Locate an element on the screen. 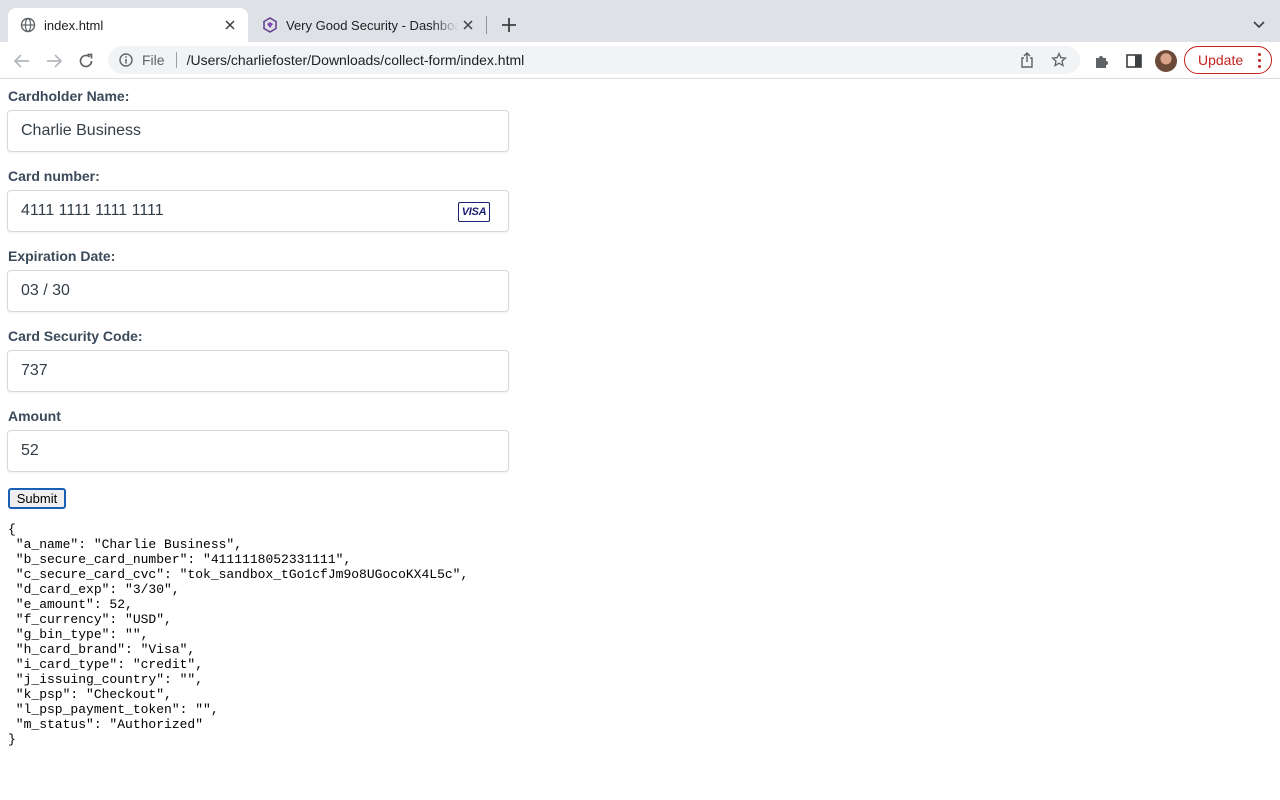 The image size is (1280, 800). security-code-value: 737 is located at coordinates (34, 370).